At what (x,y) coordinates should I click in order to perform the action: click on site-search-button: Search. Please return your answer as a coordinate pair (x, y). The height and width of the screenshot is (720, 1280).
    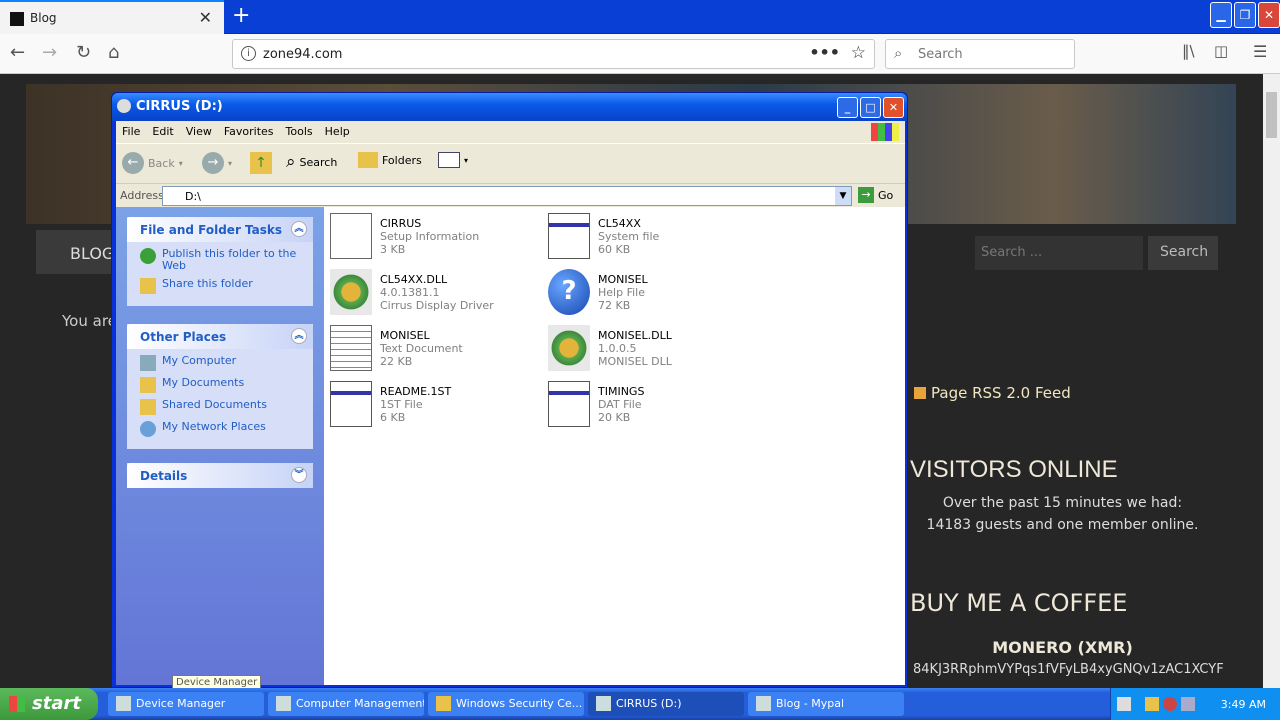
    Looking at the image, I should click on (1183, 253).